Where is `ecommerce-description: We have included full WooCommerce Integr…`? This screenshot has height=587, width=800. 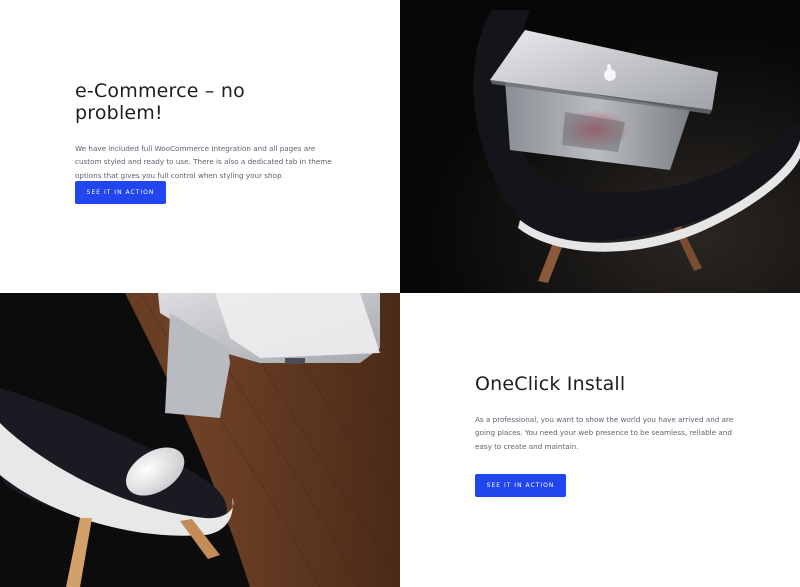
ecommerce-description: We have included full WooCommerce Integr… is located at coordinates (203, 162).